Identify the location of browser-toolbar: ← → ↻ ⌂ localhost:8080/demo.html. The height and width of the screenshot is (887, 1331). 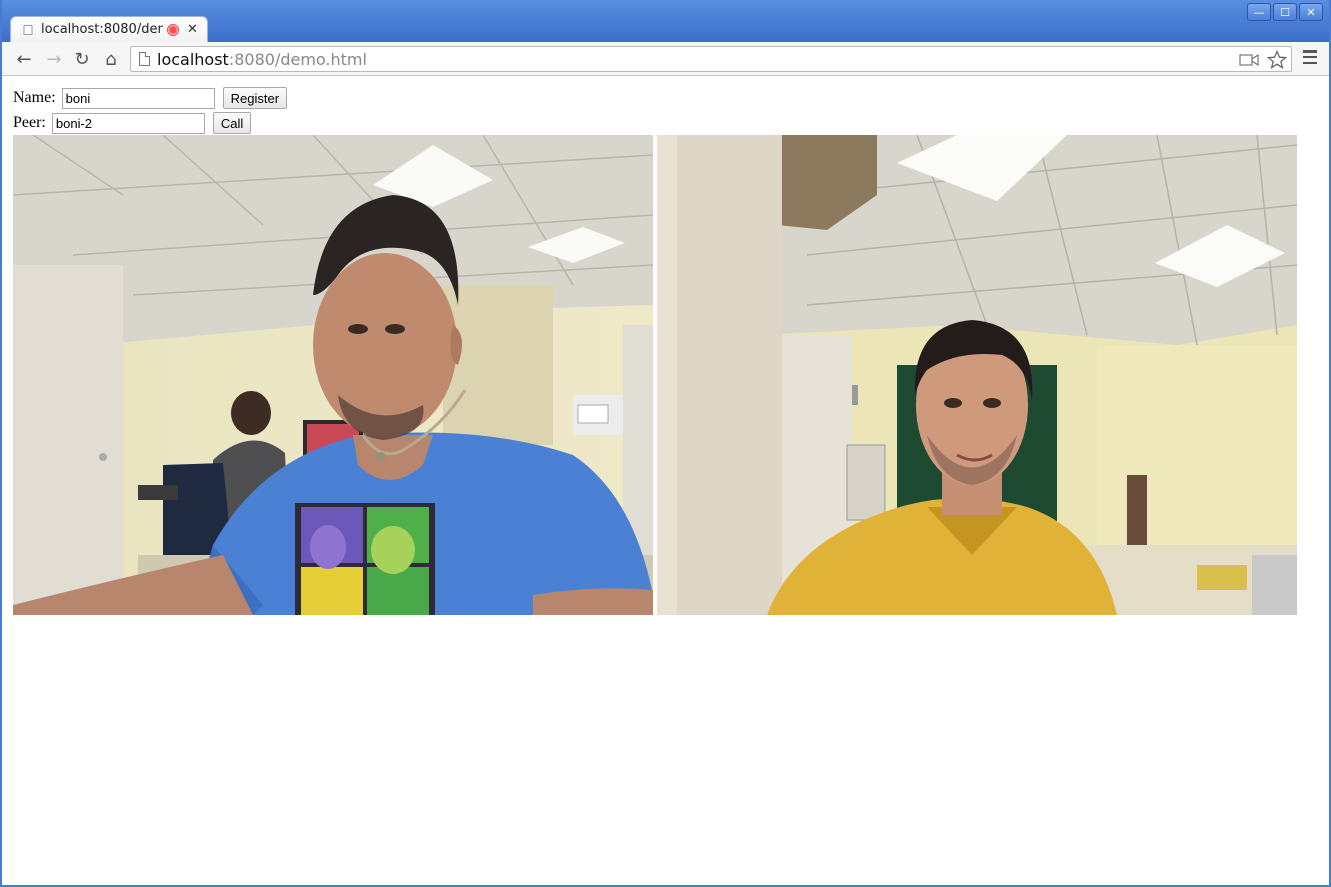
(665, 59).